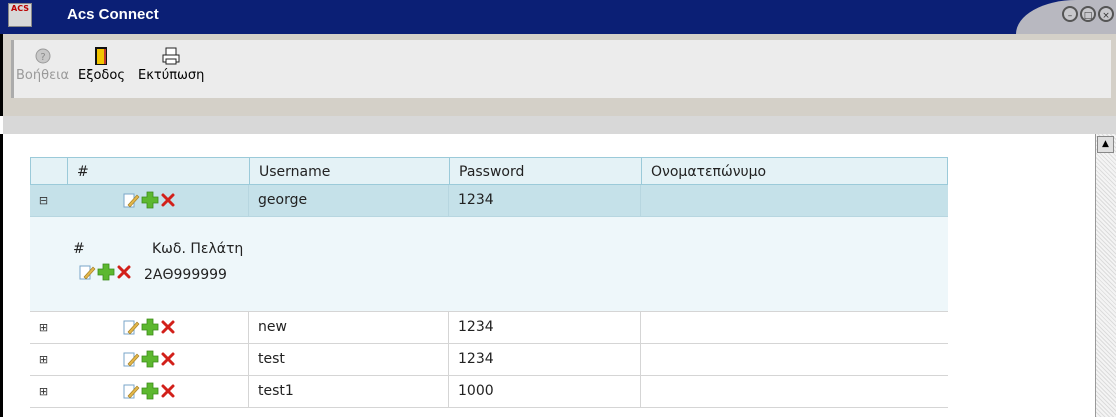  I want to click on exit-button: Εξοδος, so click(101, 64).